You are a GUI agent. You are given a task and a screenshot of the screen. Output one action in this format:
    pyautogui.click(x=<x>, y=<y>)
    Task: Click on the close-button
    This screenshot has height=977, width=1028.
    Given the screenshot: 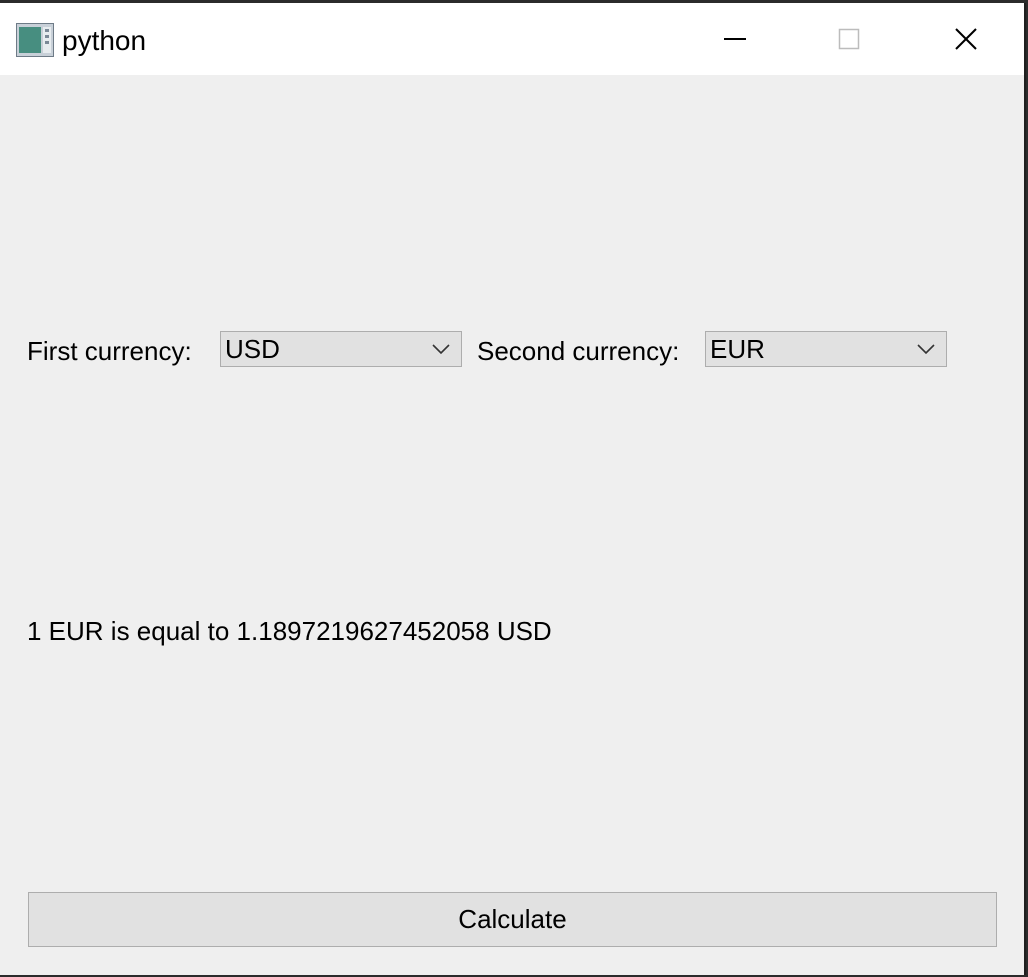 What is the action you would take?
    pyautogui.click(x=966, y=39)
    